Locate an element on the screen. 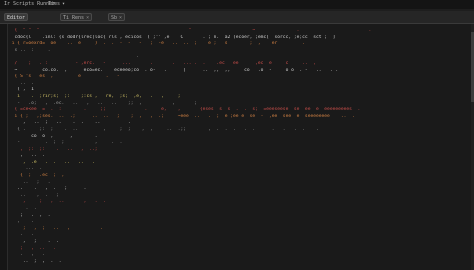 The height and width of the screenshot is (270, 474). code-line: .. ; . is located at coordinates (239, 183).